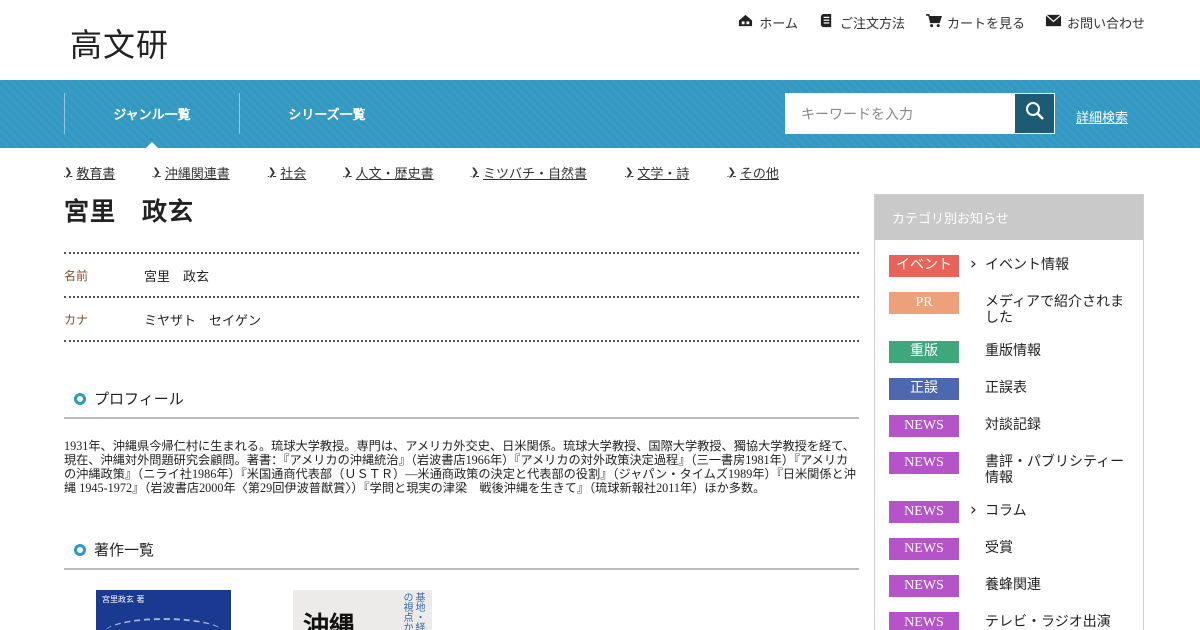 This screenshot has width=1200, height=630. What do you see at coordinates (163, 610) in the screenshot?
I see `book-cover: 宮里政玄 著` at bounding box center [163, 610].